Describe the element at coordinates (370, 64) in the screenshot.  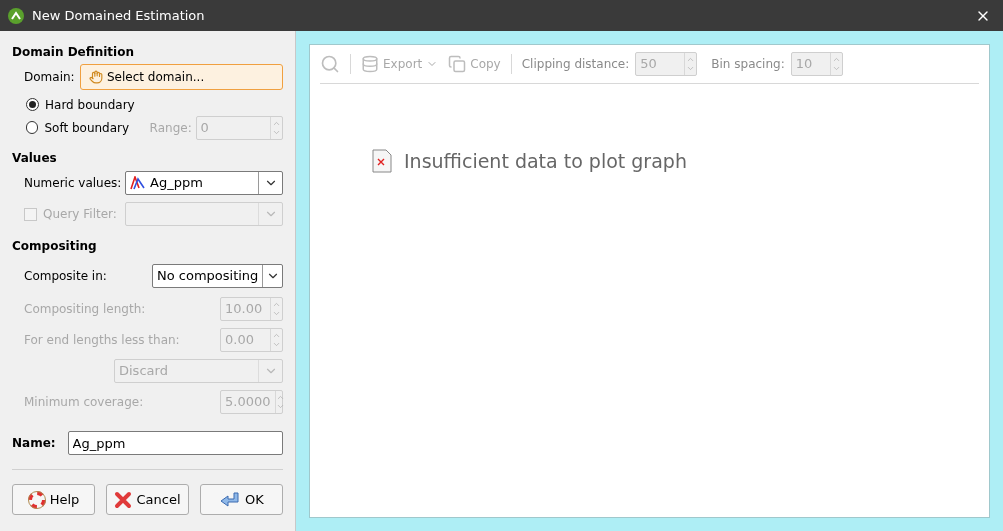
I see `database-icon` at that location.